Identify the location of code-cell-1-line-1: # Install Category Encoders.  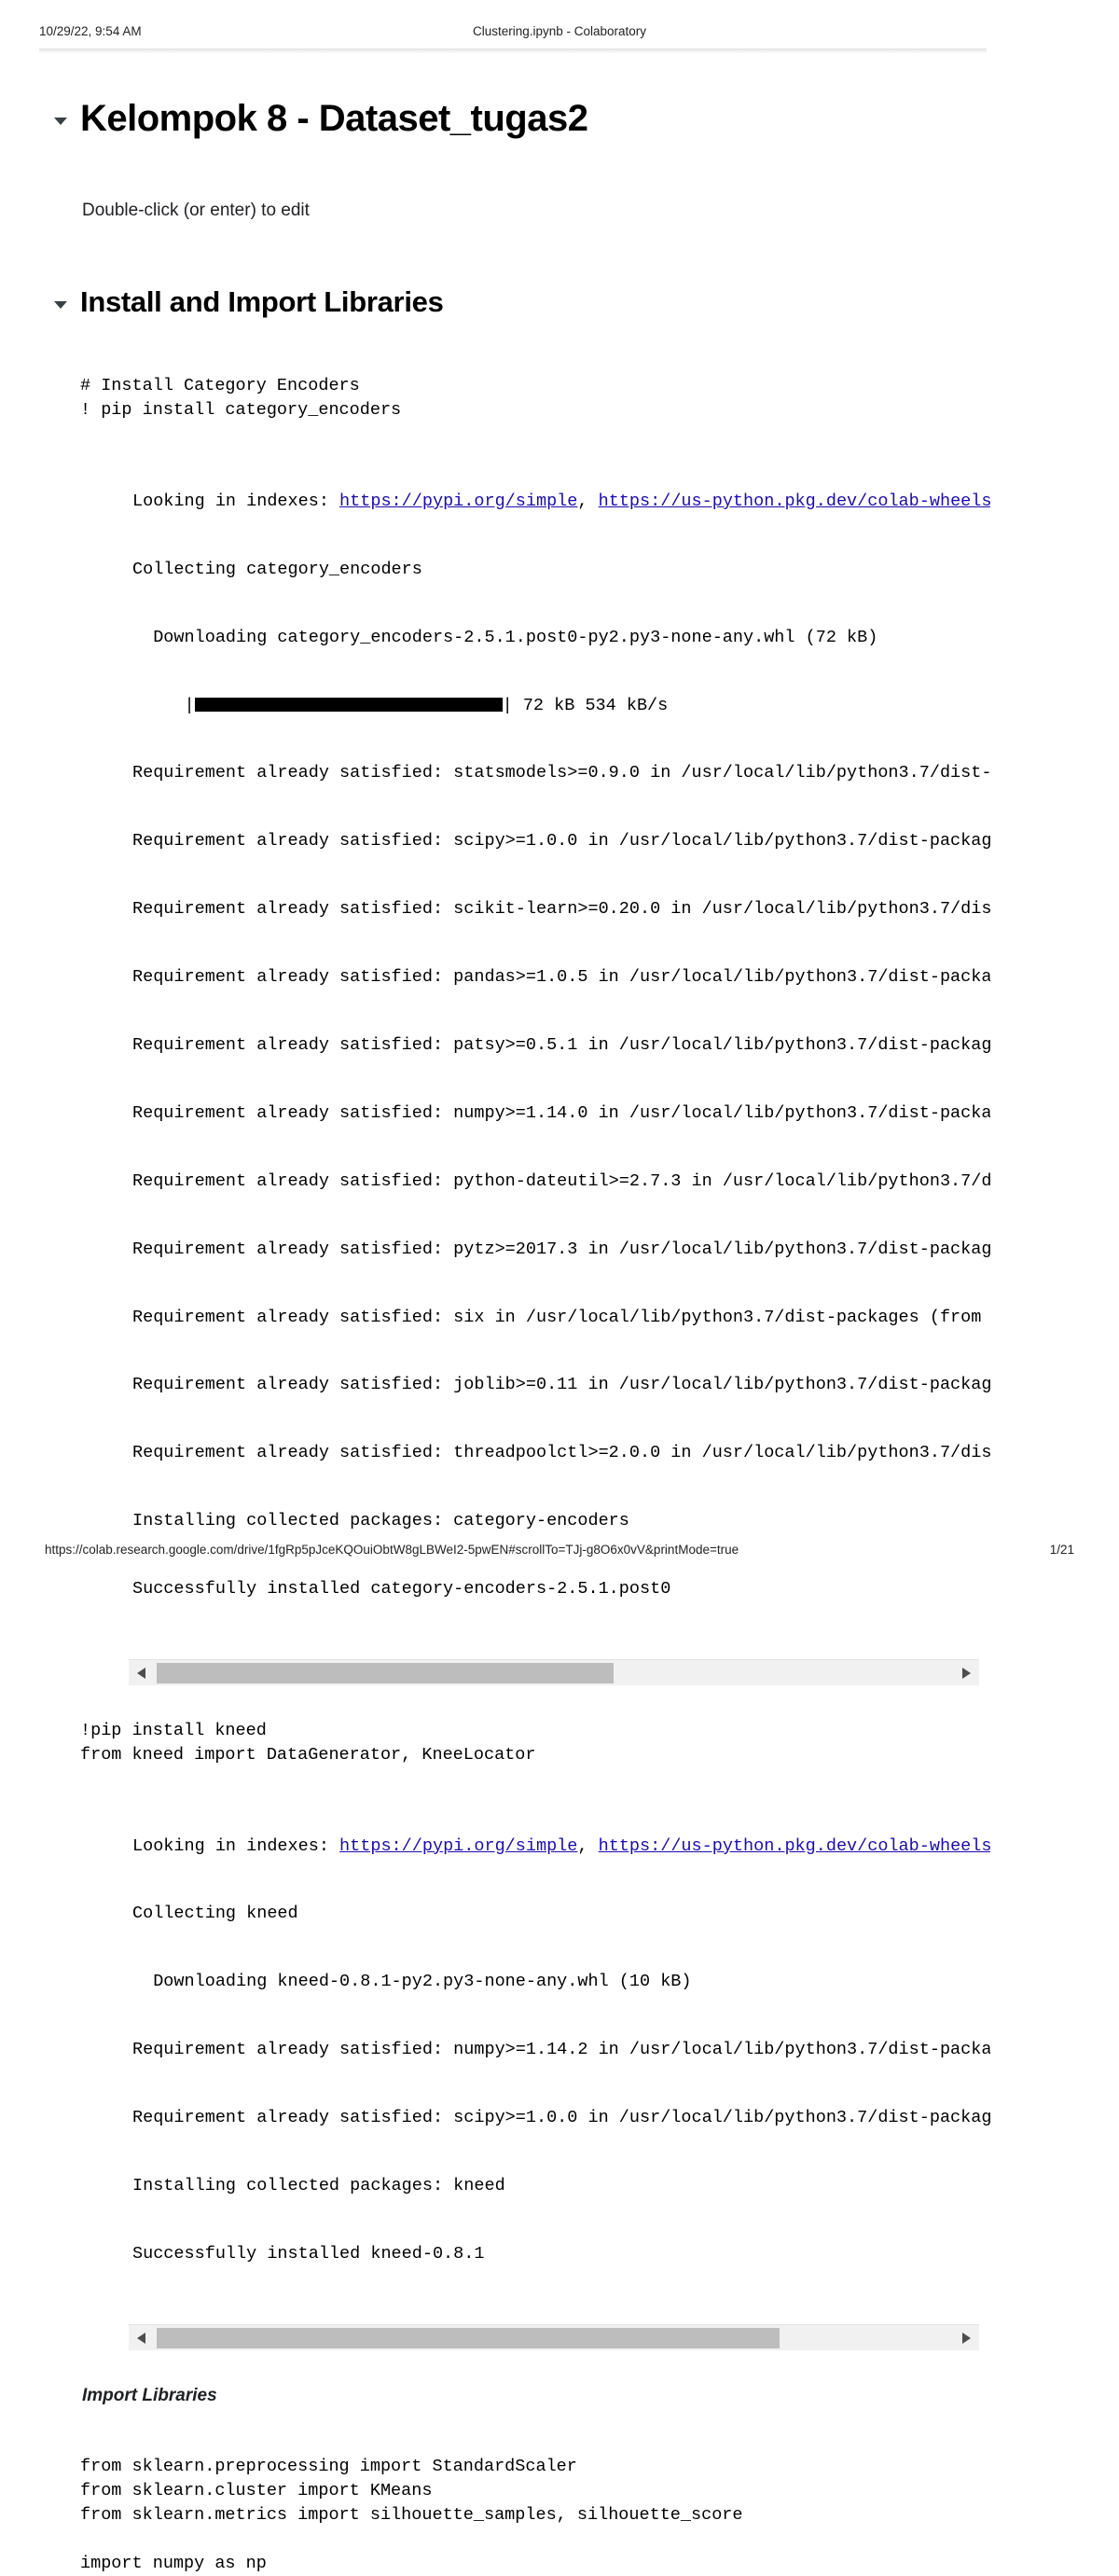
(599, 386).